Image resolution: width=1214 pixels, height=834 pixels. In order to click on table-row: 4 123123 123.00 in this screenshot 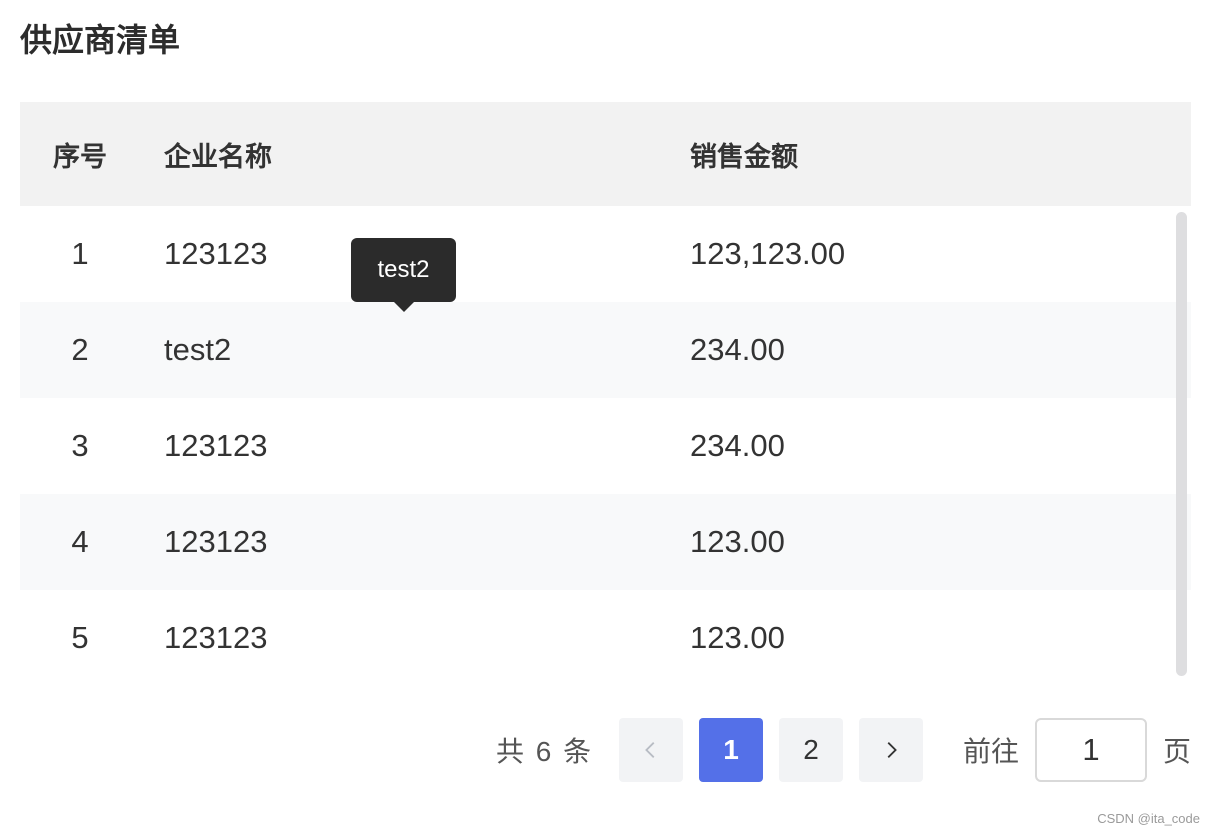, I will do `click(605, 542)`.